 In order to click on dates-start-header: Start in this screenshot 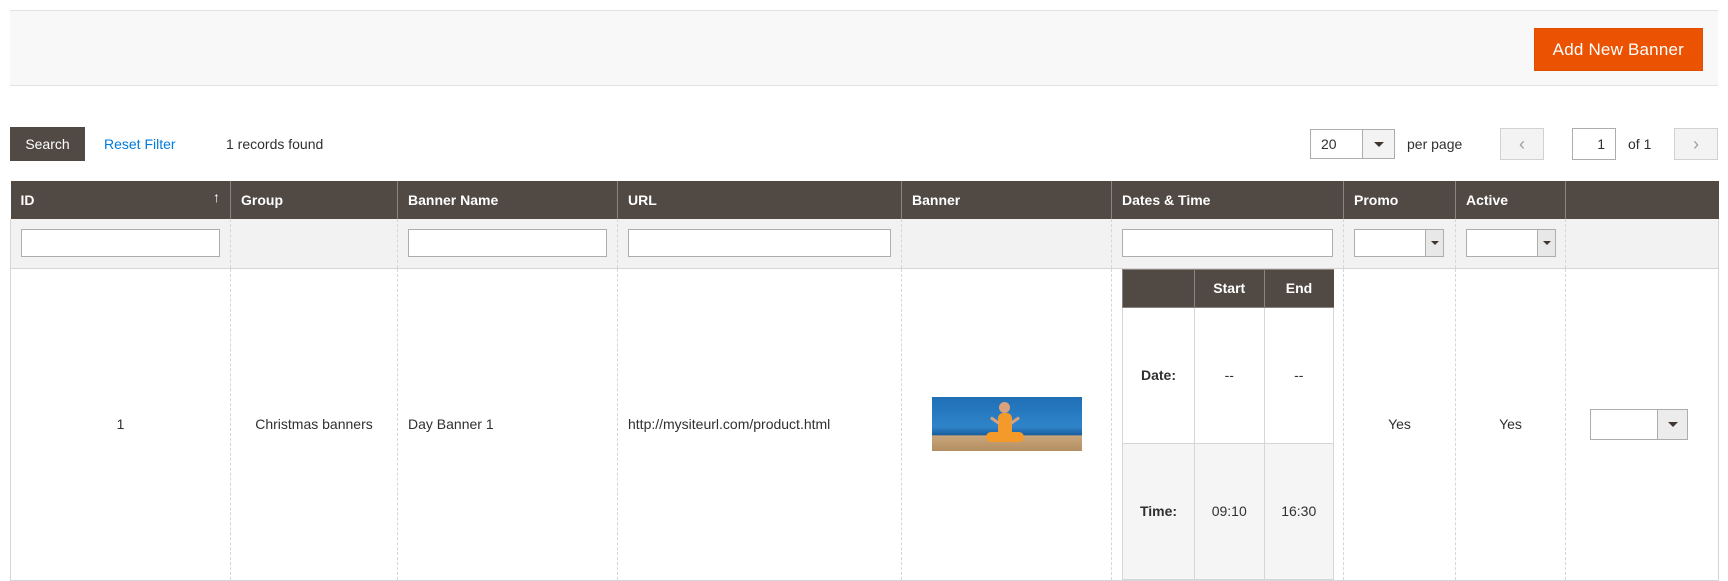, I will do `click(1229, 288)`.